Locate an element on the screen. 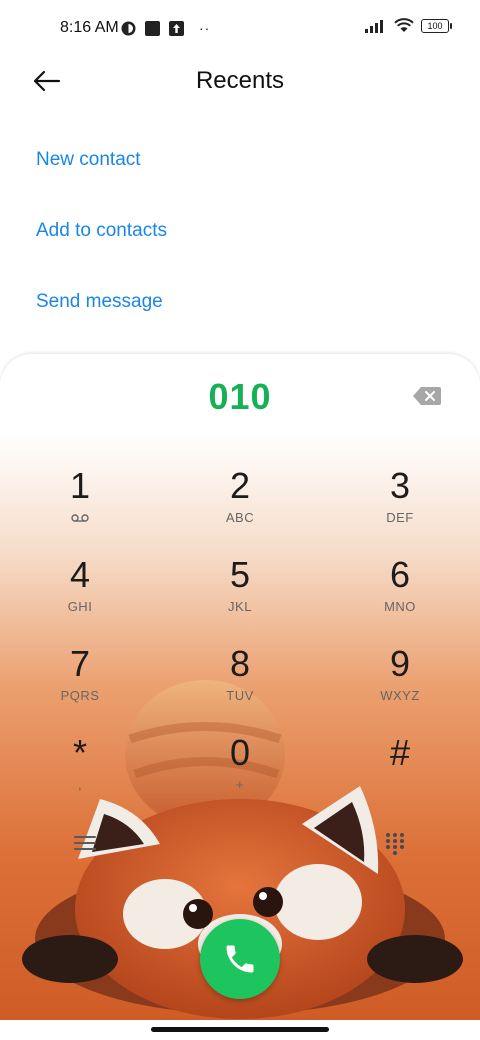 The height and width of the screenshot is (1040, 480). key-letters: , is located at coordinates (80, 784).